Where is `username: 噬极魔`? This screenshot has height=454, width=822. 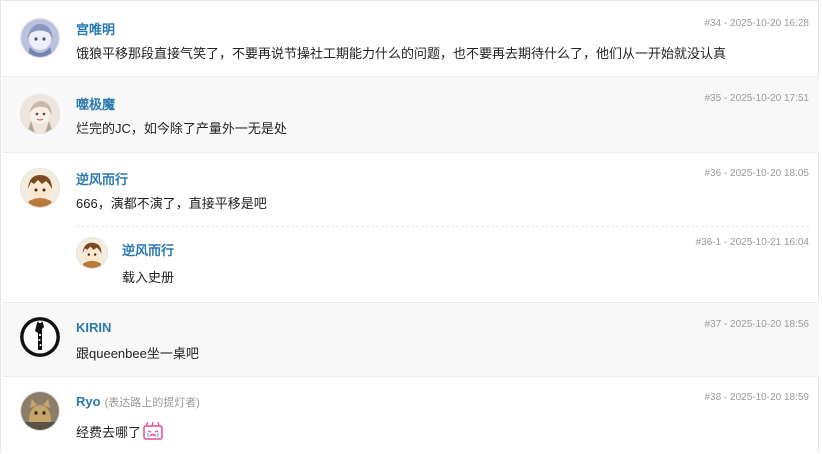 username: 噬极魔 is located at coordinates (95, 103).